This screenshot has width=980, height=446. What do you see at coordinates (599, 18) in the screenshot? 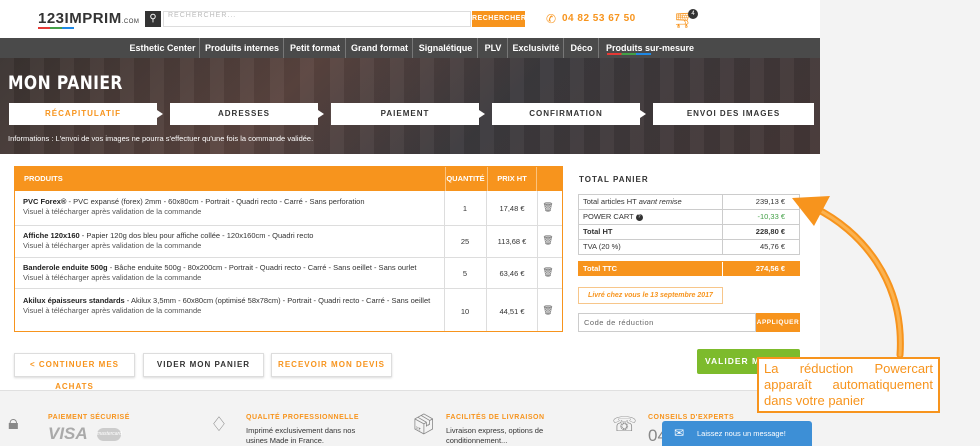
I see `header-phone: 04 82 53 67 50` at bounding box center [599, 18].